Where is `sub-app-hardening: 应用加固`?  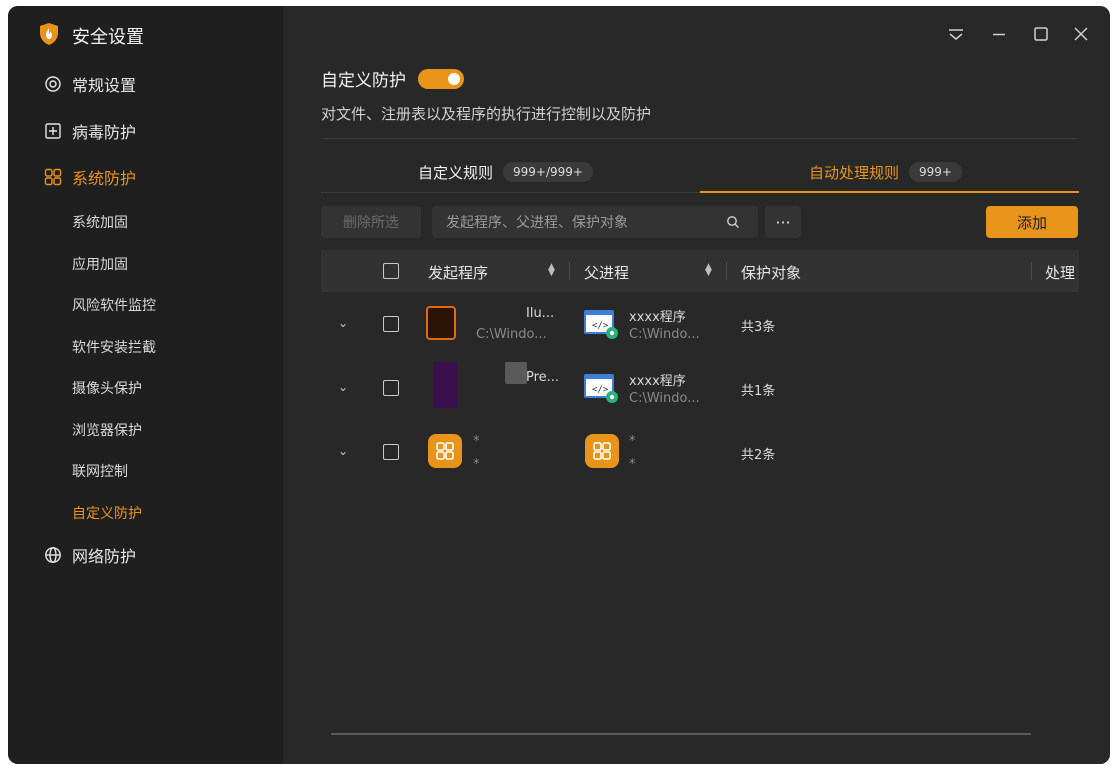
sub-app-hardening: 应用加固 is located at coordinates (100, 264).